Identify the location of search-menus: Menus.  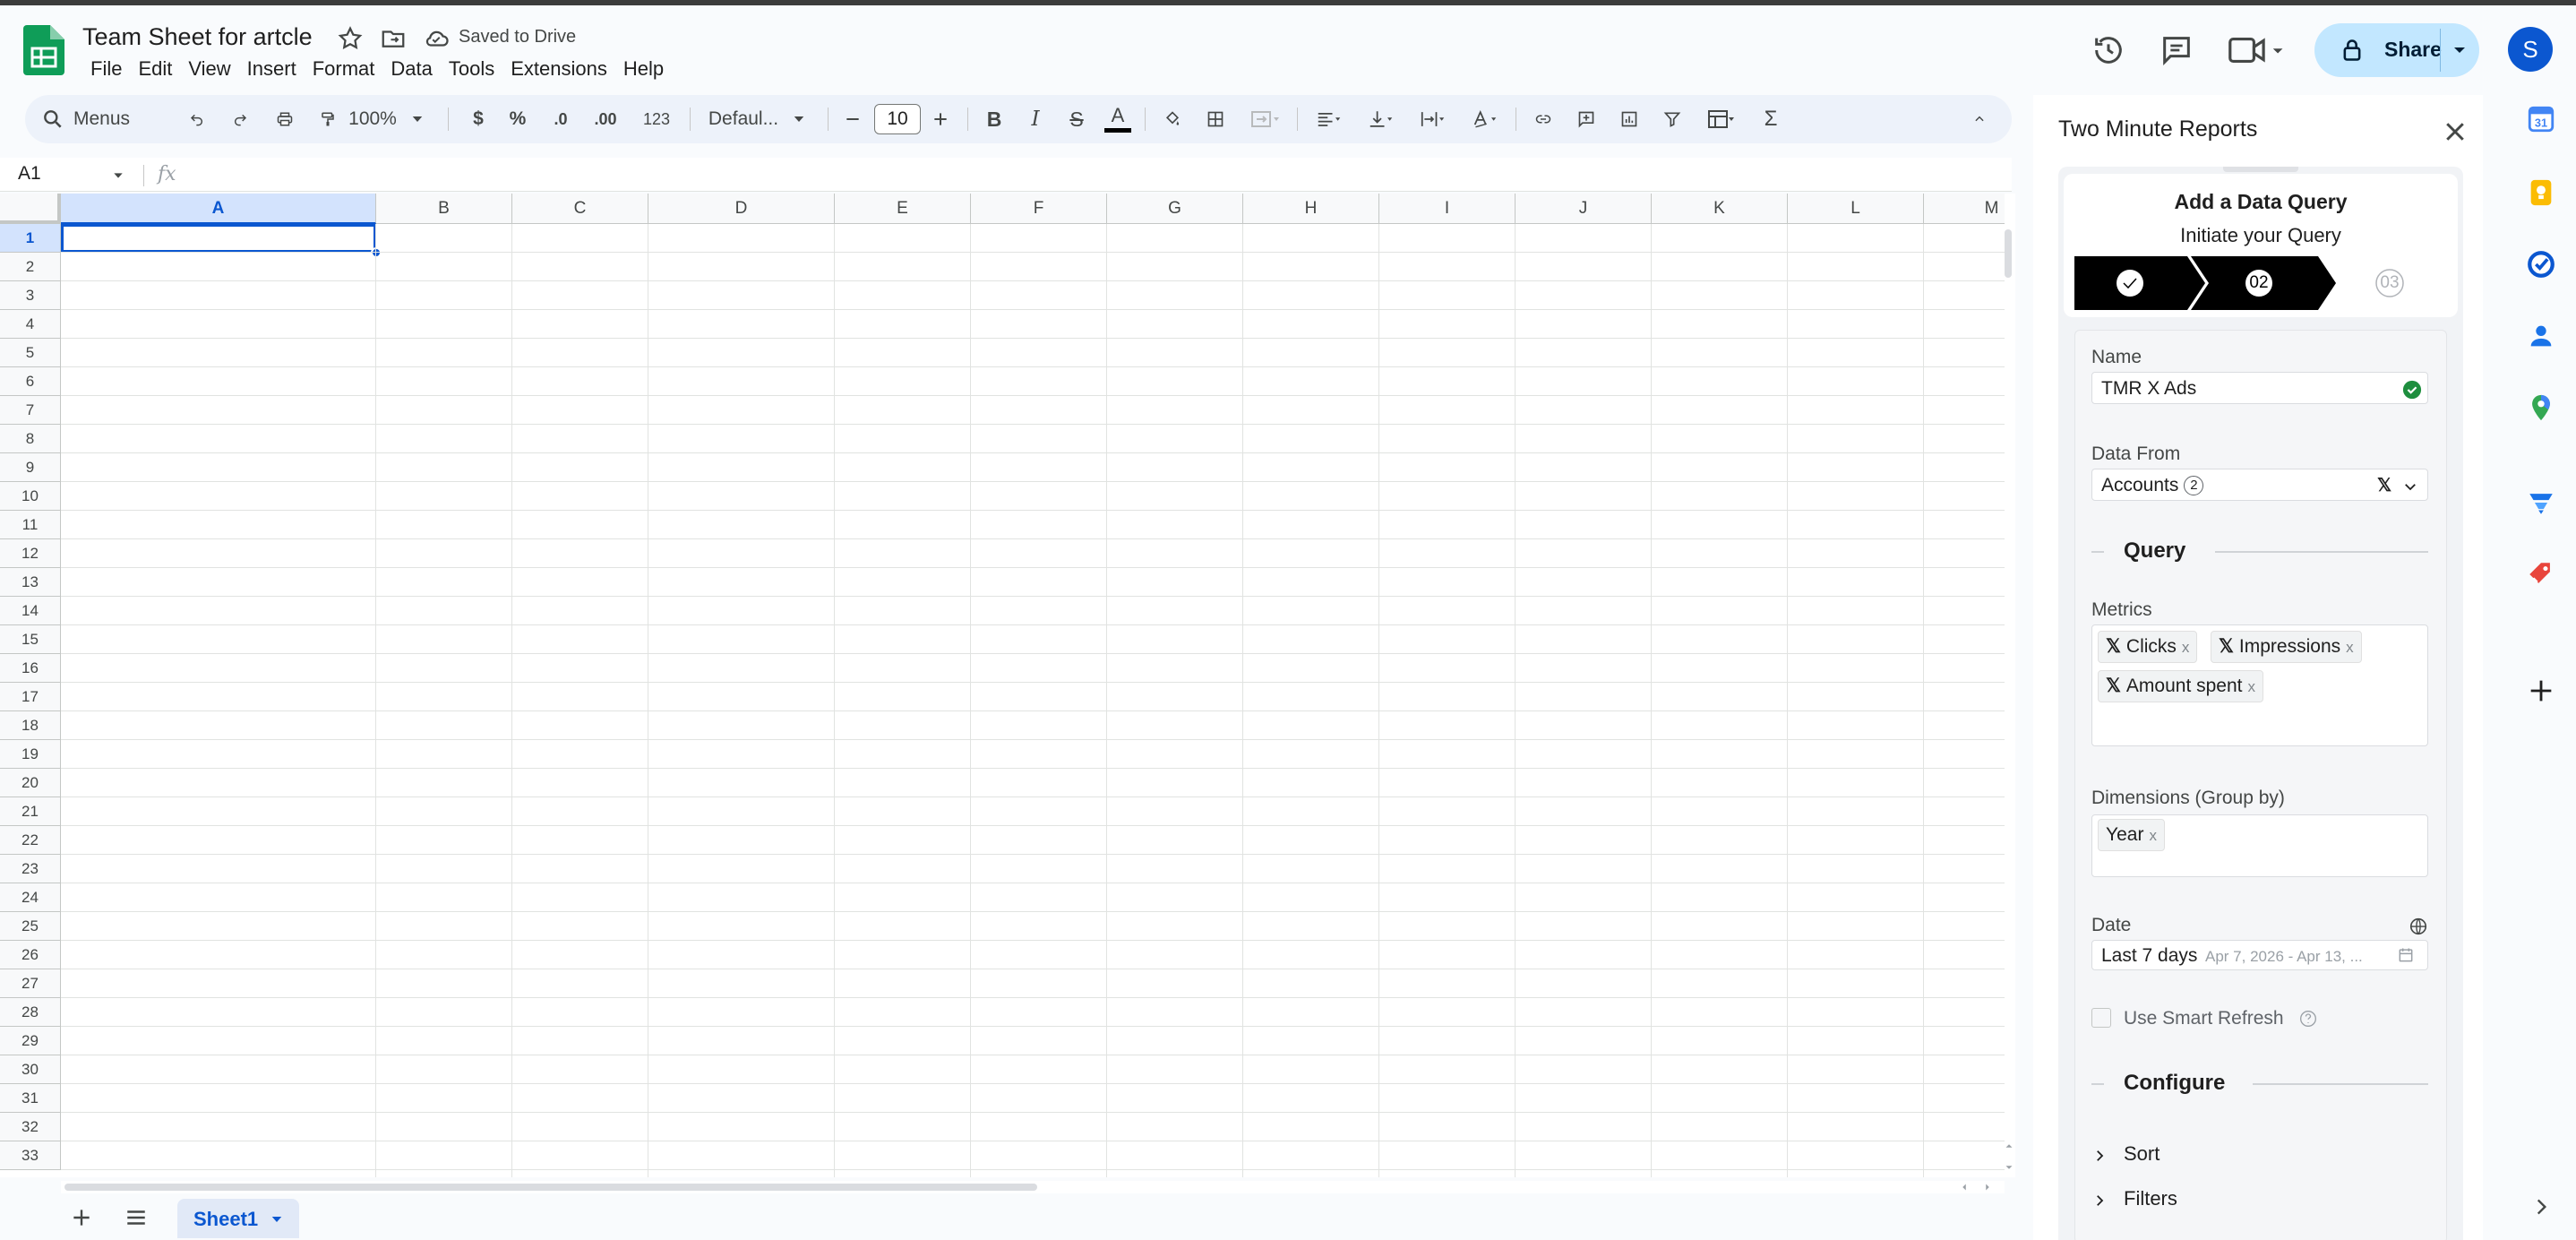
(117, 119).